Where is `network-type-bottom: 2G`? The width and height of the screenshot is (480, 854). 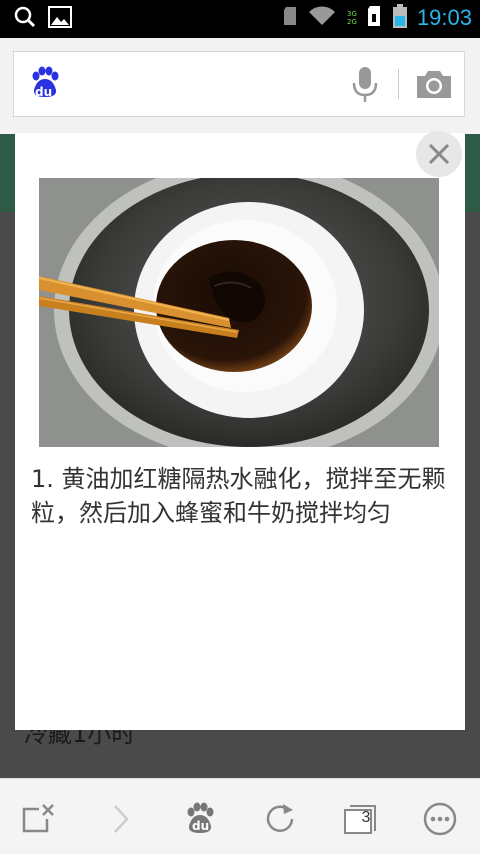
network-type-bottom: 2G is located at coordinates (352, 22).